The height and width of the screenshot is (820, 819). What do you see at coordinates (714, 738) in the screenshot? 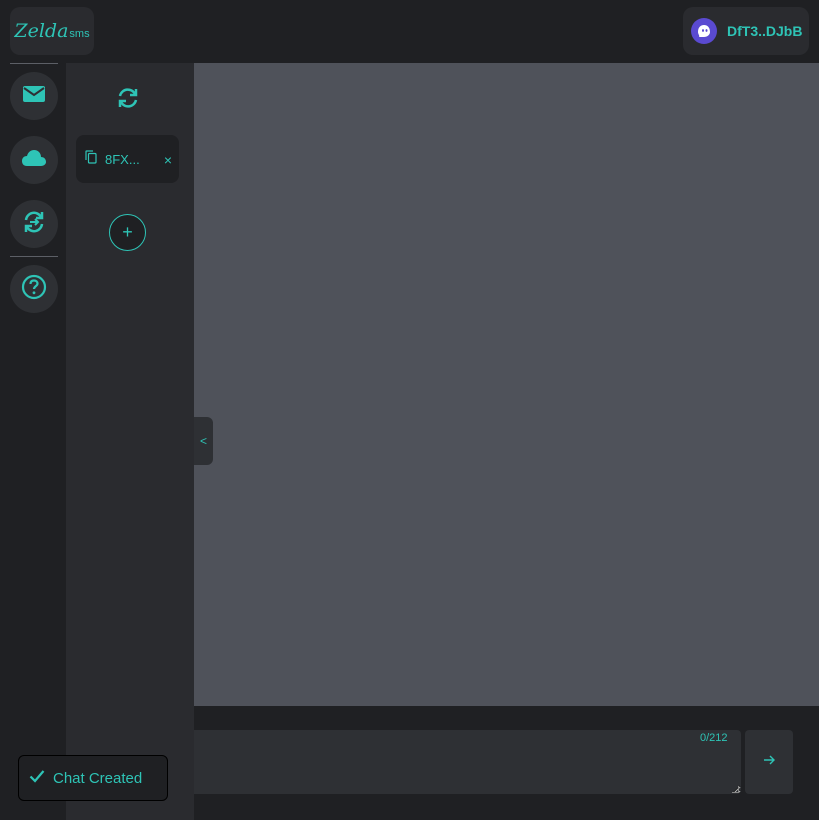
I see `character-counter: 0/212` at bounding box center [714, 738].